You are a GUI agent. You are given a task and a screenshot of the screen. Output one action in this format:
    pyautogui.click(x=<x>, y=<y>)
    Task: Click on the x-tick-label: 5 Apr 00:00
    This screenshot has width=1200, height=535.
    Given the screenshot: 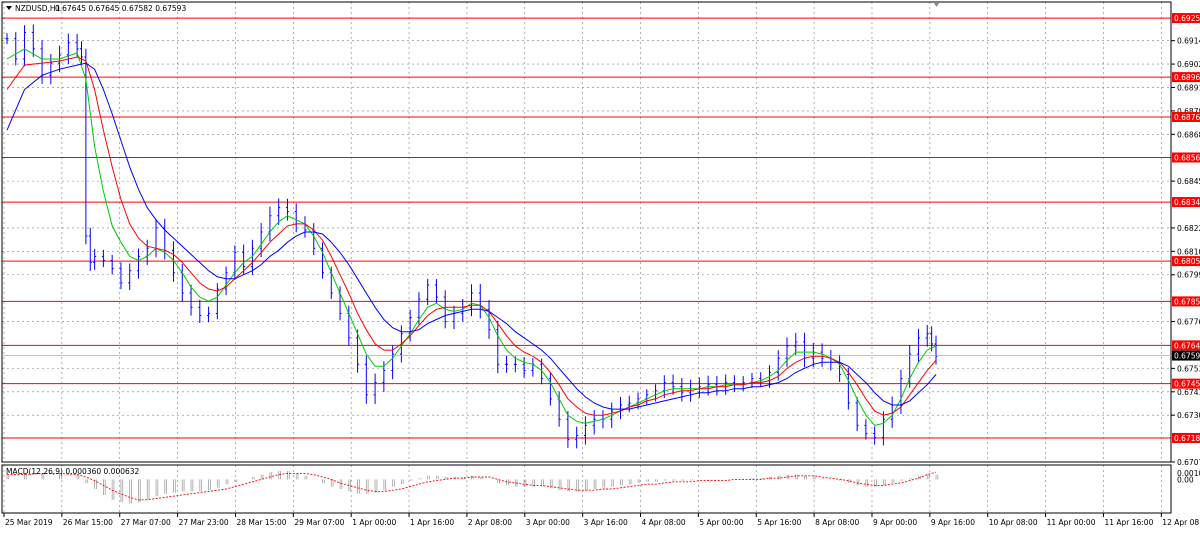 What is the action you would take?
    pyautogui.click(x=721, y=522)
    